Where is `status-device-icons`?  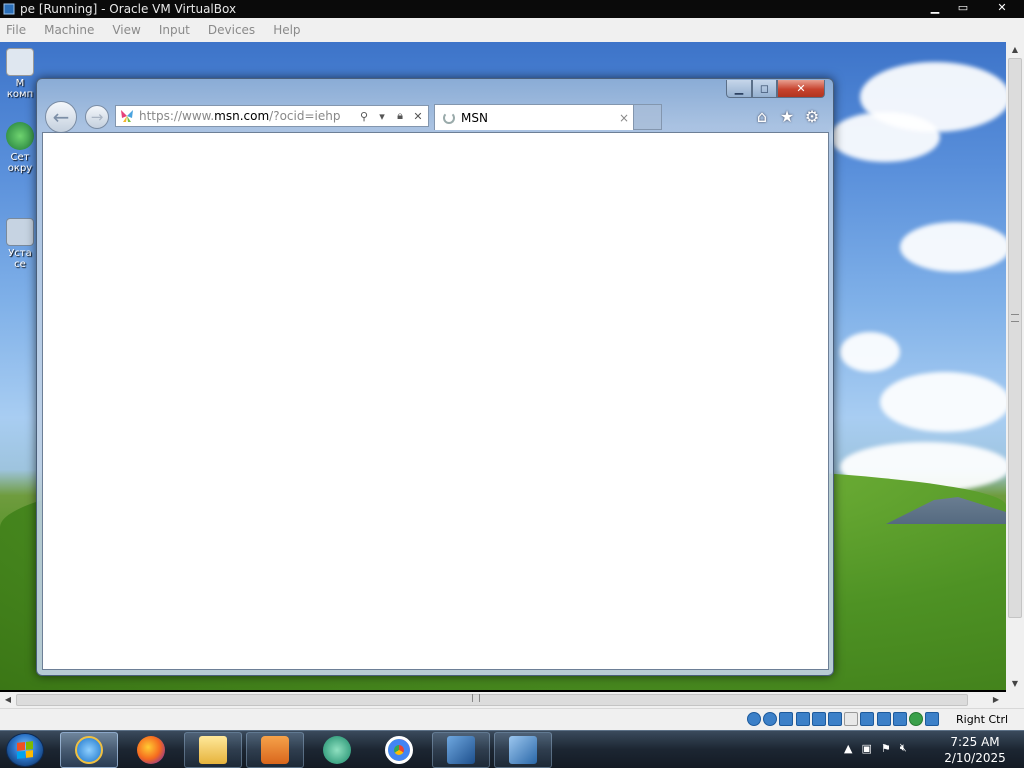 status-device-icons is located at coordinates (844, 719).